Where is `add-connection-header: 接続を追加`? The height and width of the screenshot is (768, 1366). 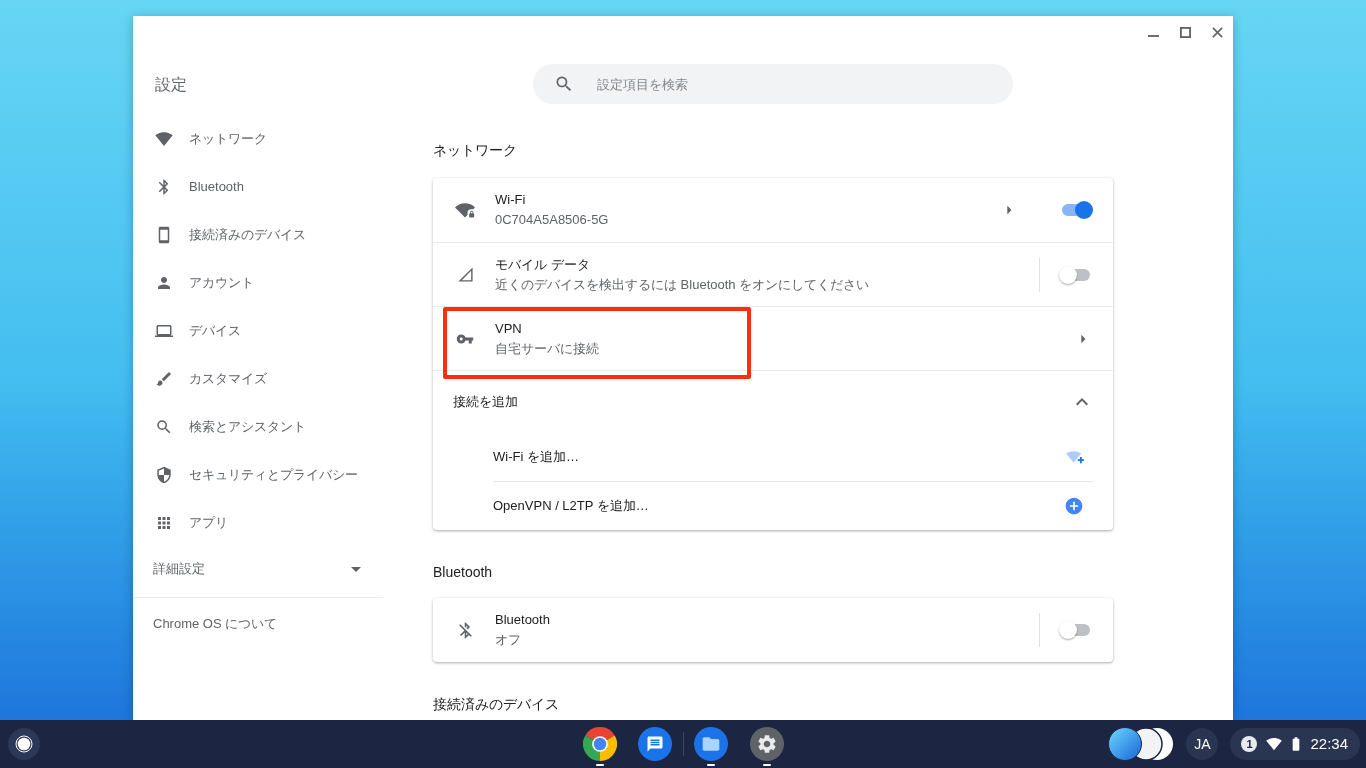
add-connection-header: 接続を追加 is located at coordinates (773, 401).